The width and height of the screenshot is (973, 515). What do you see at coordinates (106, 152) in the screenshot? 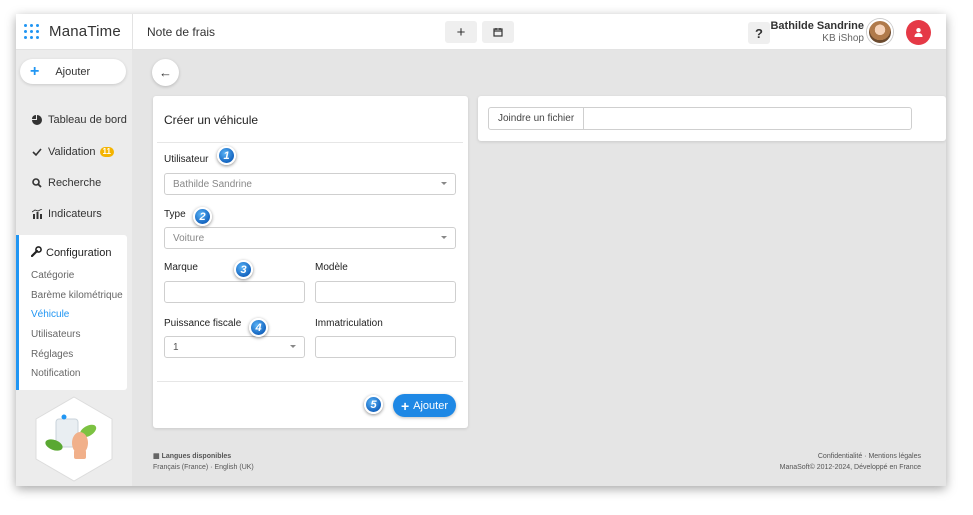
I see `validation-count-badge: 11` at bounding box center [106, 152].